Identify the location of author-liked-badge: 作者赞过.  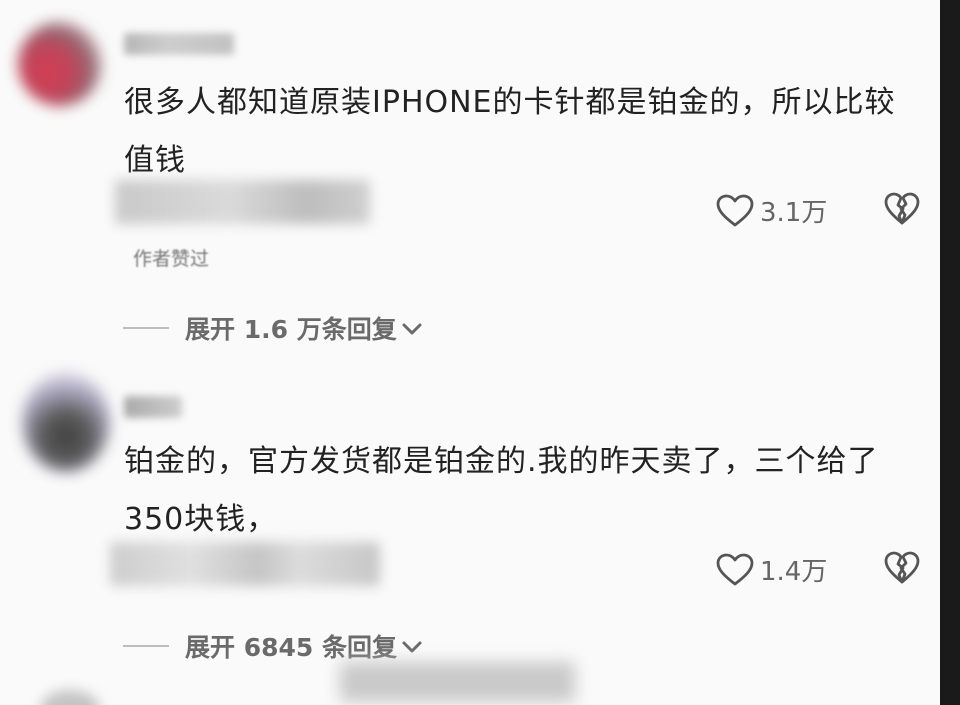
(171, 259).